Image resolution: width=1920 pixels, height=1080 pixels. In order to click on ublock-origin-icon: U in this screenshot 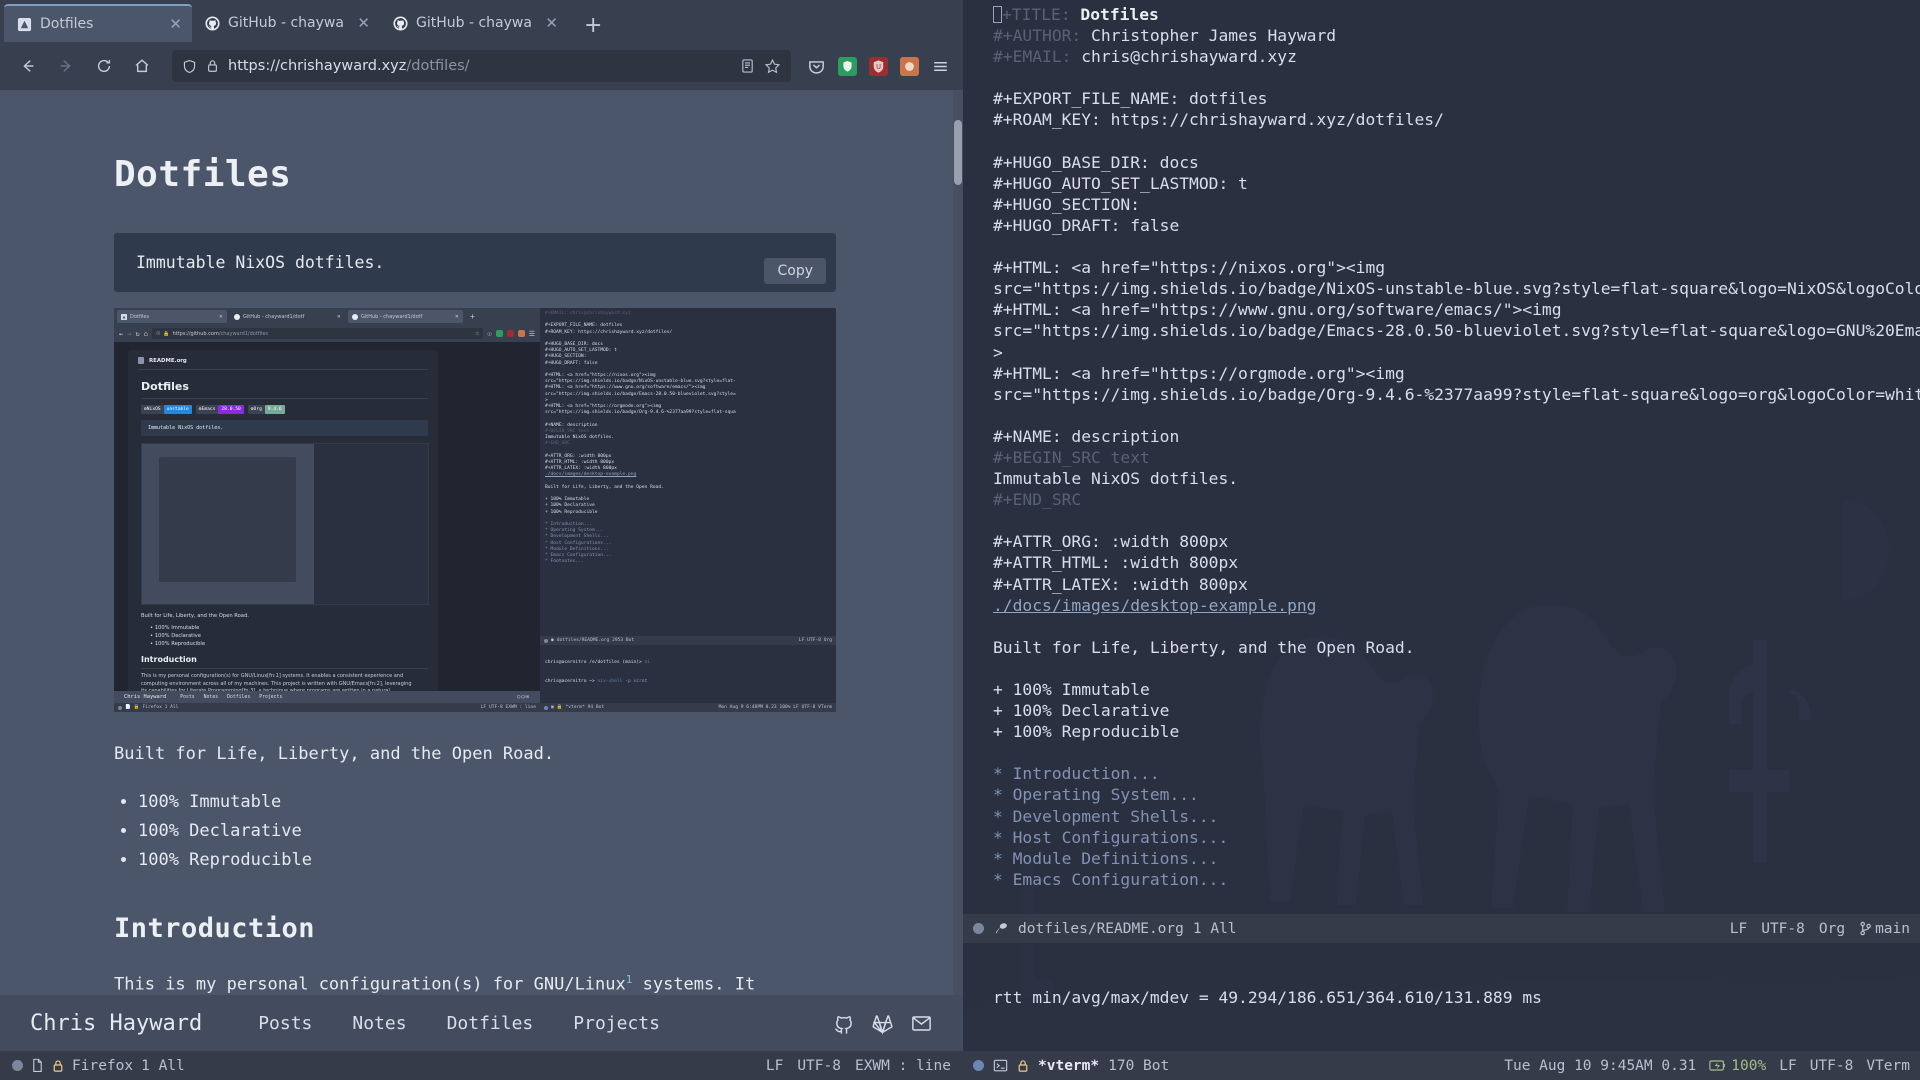, I will do `click(878, 66)`.